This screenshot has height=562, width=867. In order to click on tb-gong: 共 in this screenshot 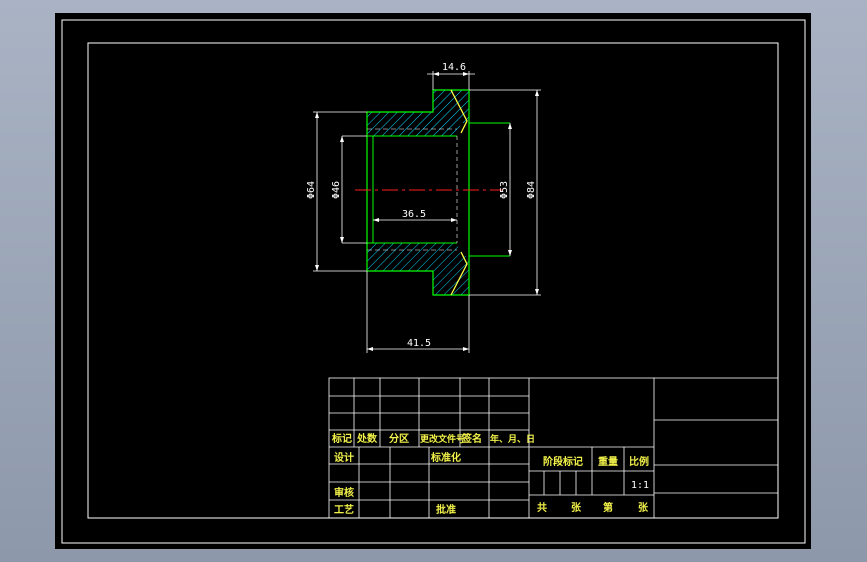, I will do `click(542, 507)`.